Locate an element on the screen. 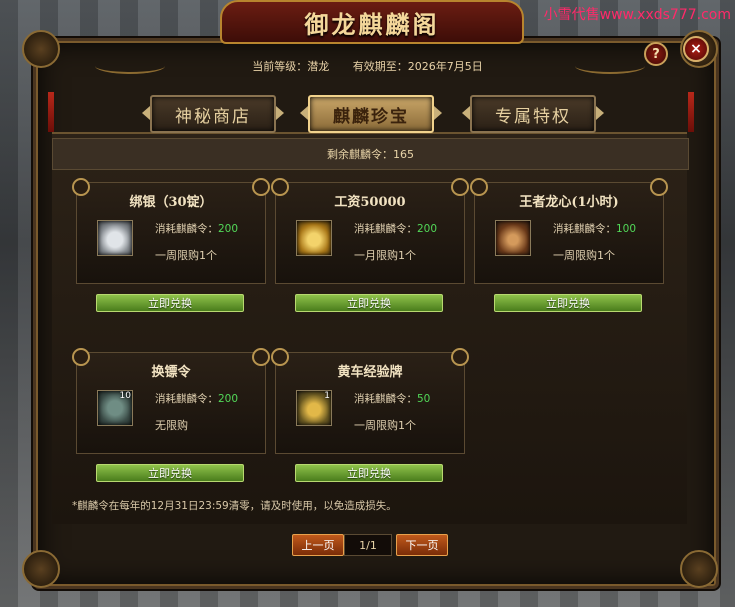  item-count: 10 is located at coordinates (125, 396).